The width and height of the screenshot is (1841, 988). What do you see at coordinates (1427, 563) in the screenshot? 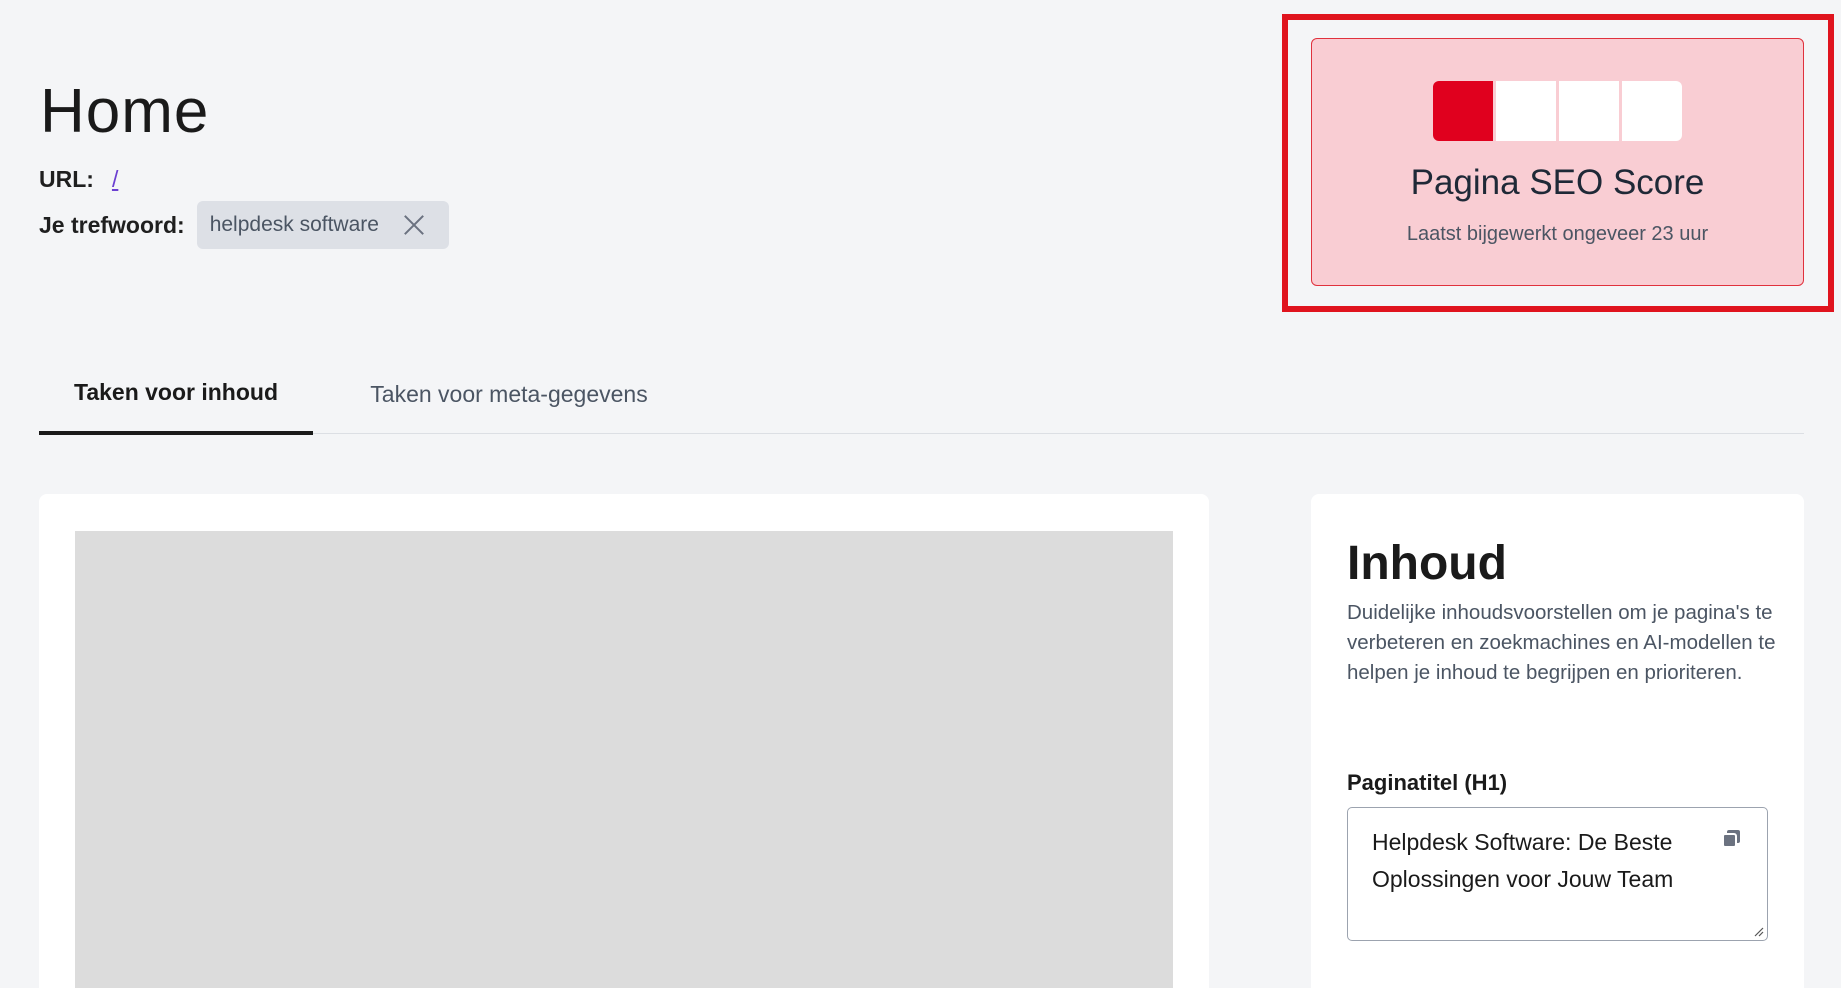
I see `content-panel-title: Inhoud` at bounding box center [1427, 563].